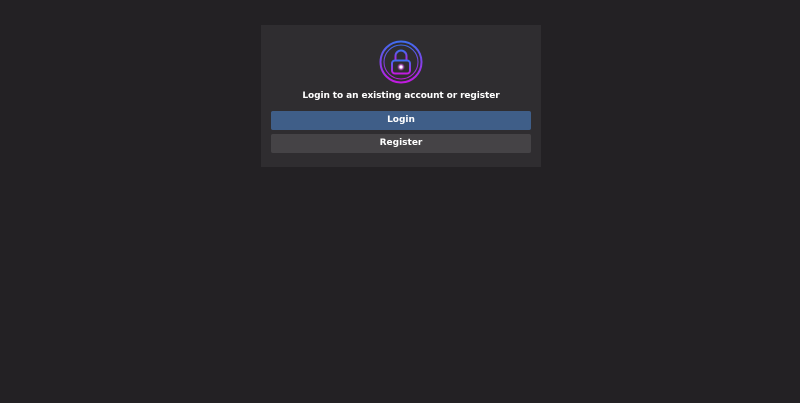  Describe the element at coordinates (401, 62) in the screenshot. I see `lock-icon` at that location.